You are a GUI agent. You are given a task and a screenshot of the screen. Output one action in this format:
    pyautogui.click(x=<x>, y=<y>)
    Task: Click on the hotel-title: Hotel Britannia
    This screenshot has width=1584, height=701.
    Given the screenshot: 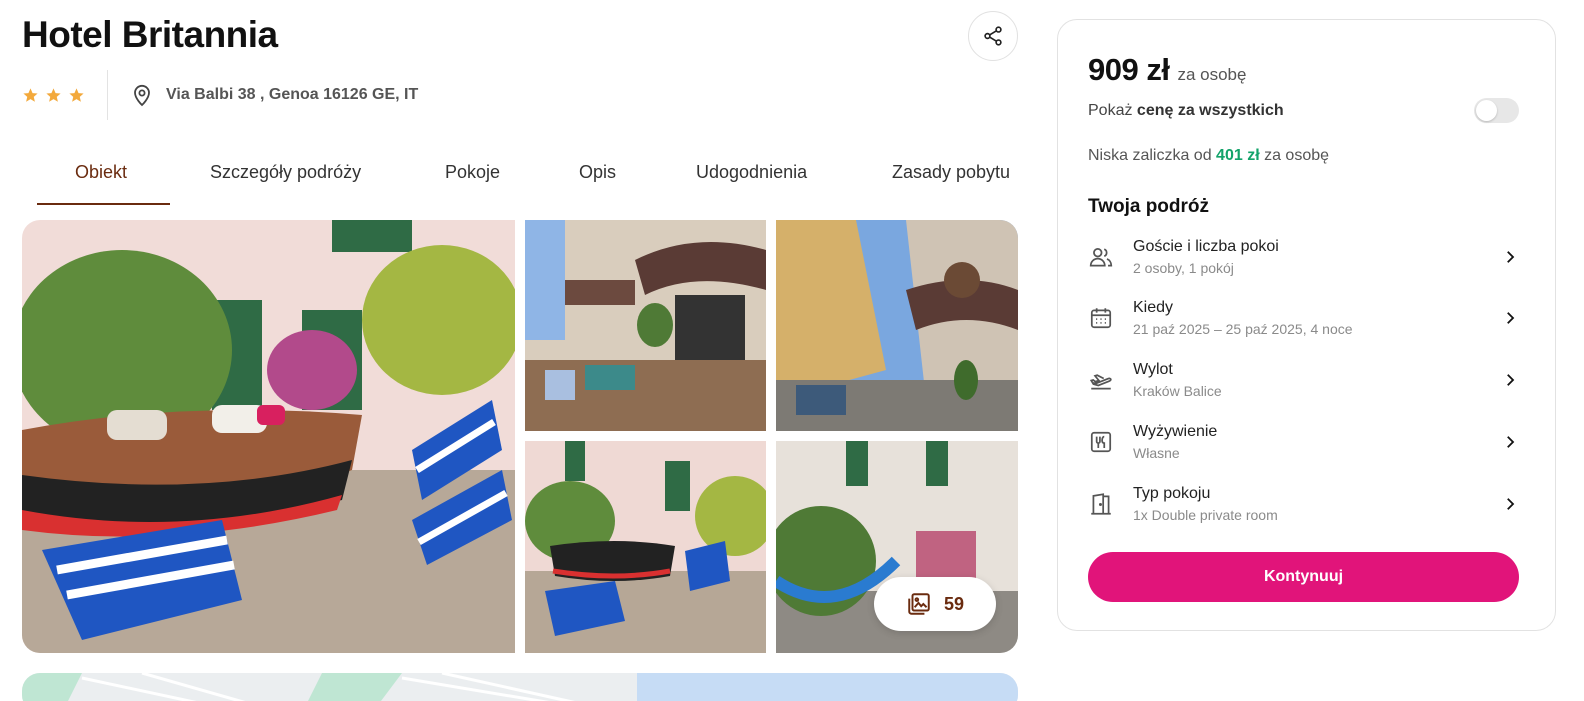 What is the action you would take?
    pyautogui.click(x=150, y=34)
    